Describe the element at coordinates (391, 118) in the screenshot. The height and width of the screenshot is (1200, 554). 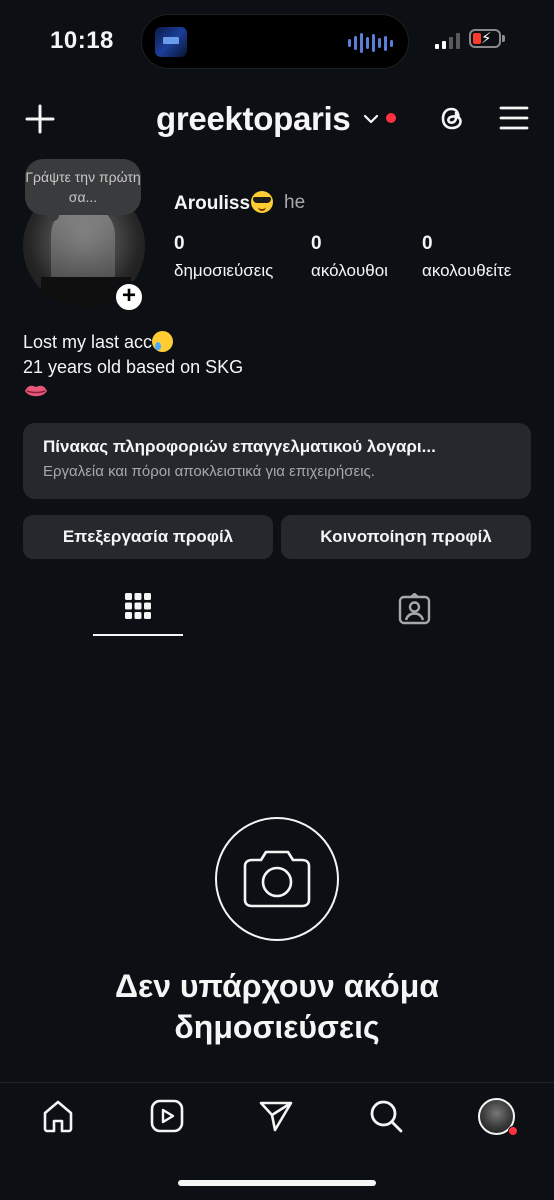
I see `notification-dot` at that location.